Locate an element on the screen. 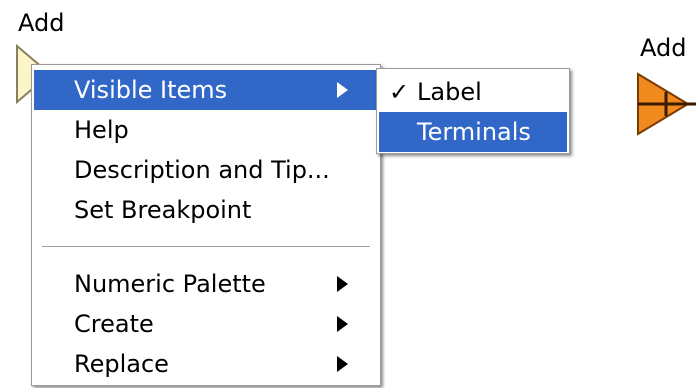 This screenshot has height=388, width=696. checkmark-icon: ✓ is located at coordinates (399, 92).